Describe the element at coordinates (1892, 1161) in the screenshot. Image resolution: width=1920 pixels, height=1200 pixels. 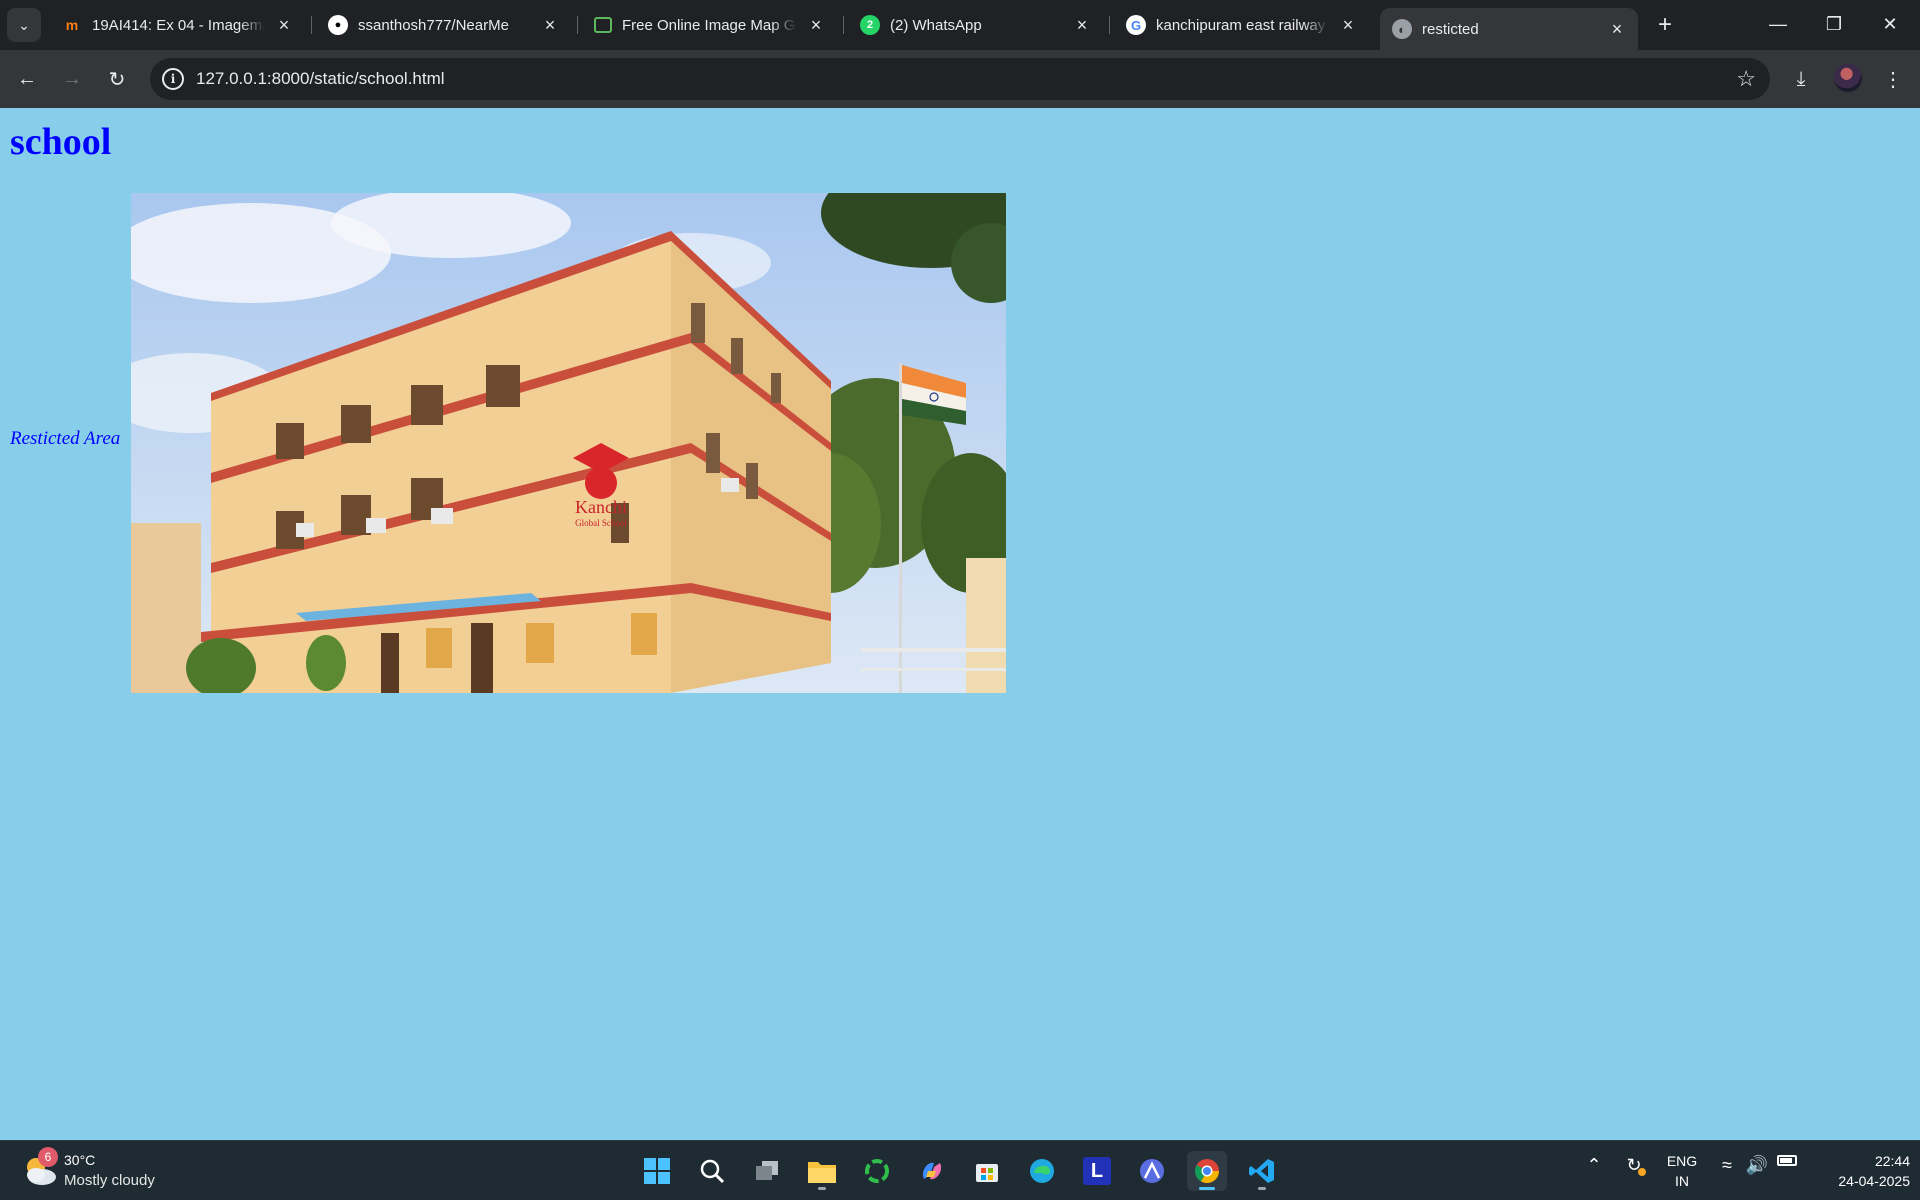
I see `clock-time: 22:44` at that location.